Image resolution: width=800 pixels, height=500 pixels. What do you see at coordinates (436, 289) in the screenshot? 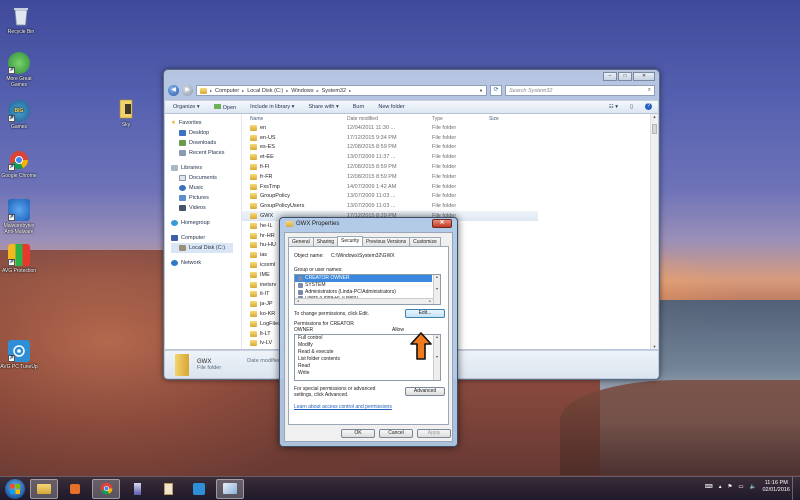
I see `users-vertical-scrollbar: ▲ ▼` at bounding box center [436, 289].